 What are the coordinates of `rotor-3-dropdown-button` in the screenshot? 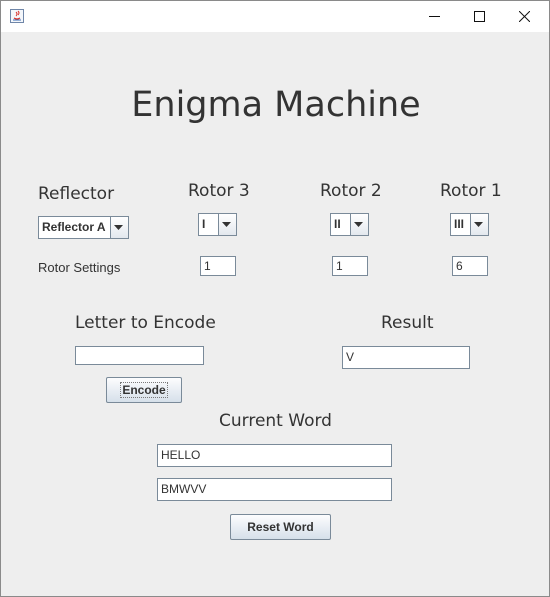 It's located at (226, 224).